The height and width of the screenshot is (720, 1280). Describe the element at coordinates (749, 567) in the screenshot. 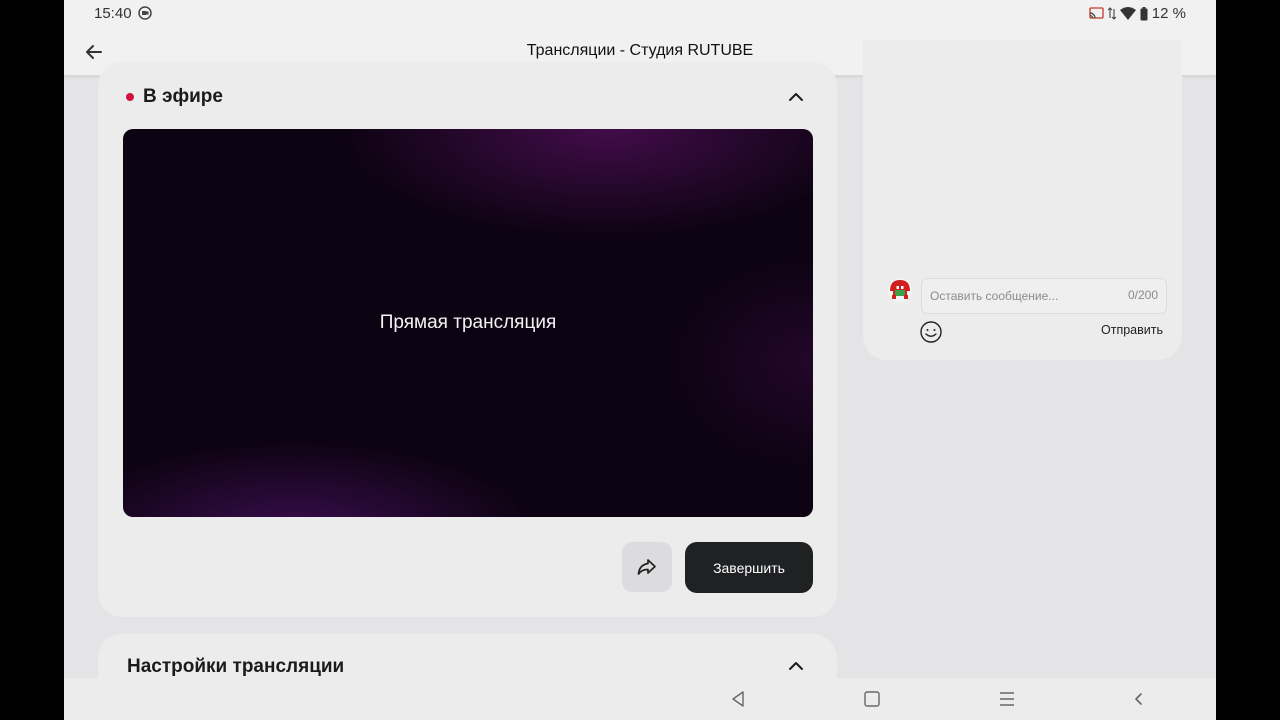

I see `finish-broadcast-button: Завершить` at that location.